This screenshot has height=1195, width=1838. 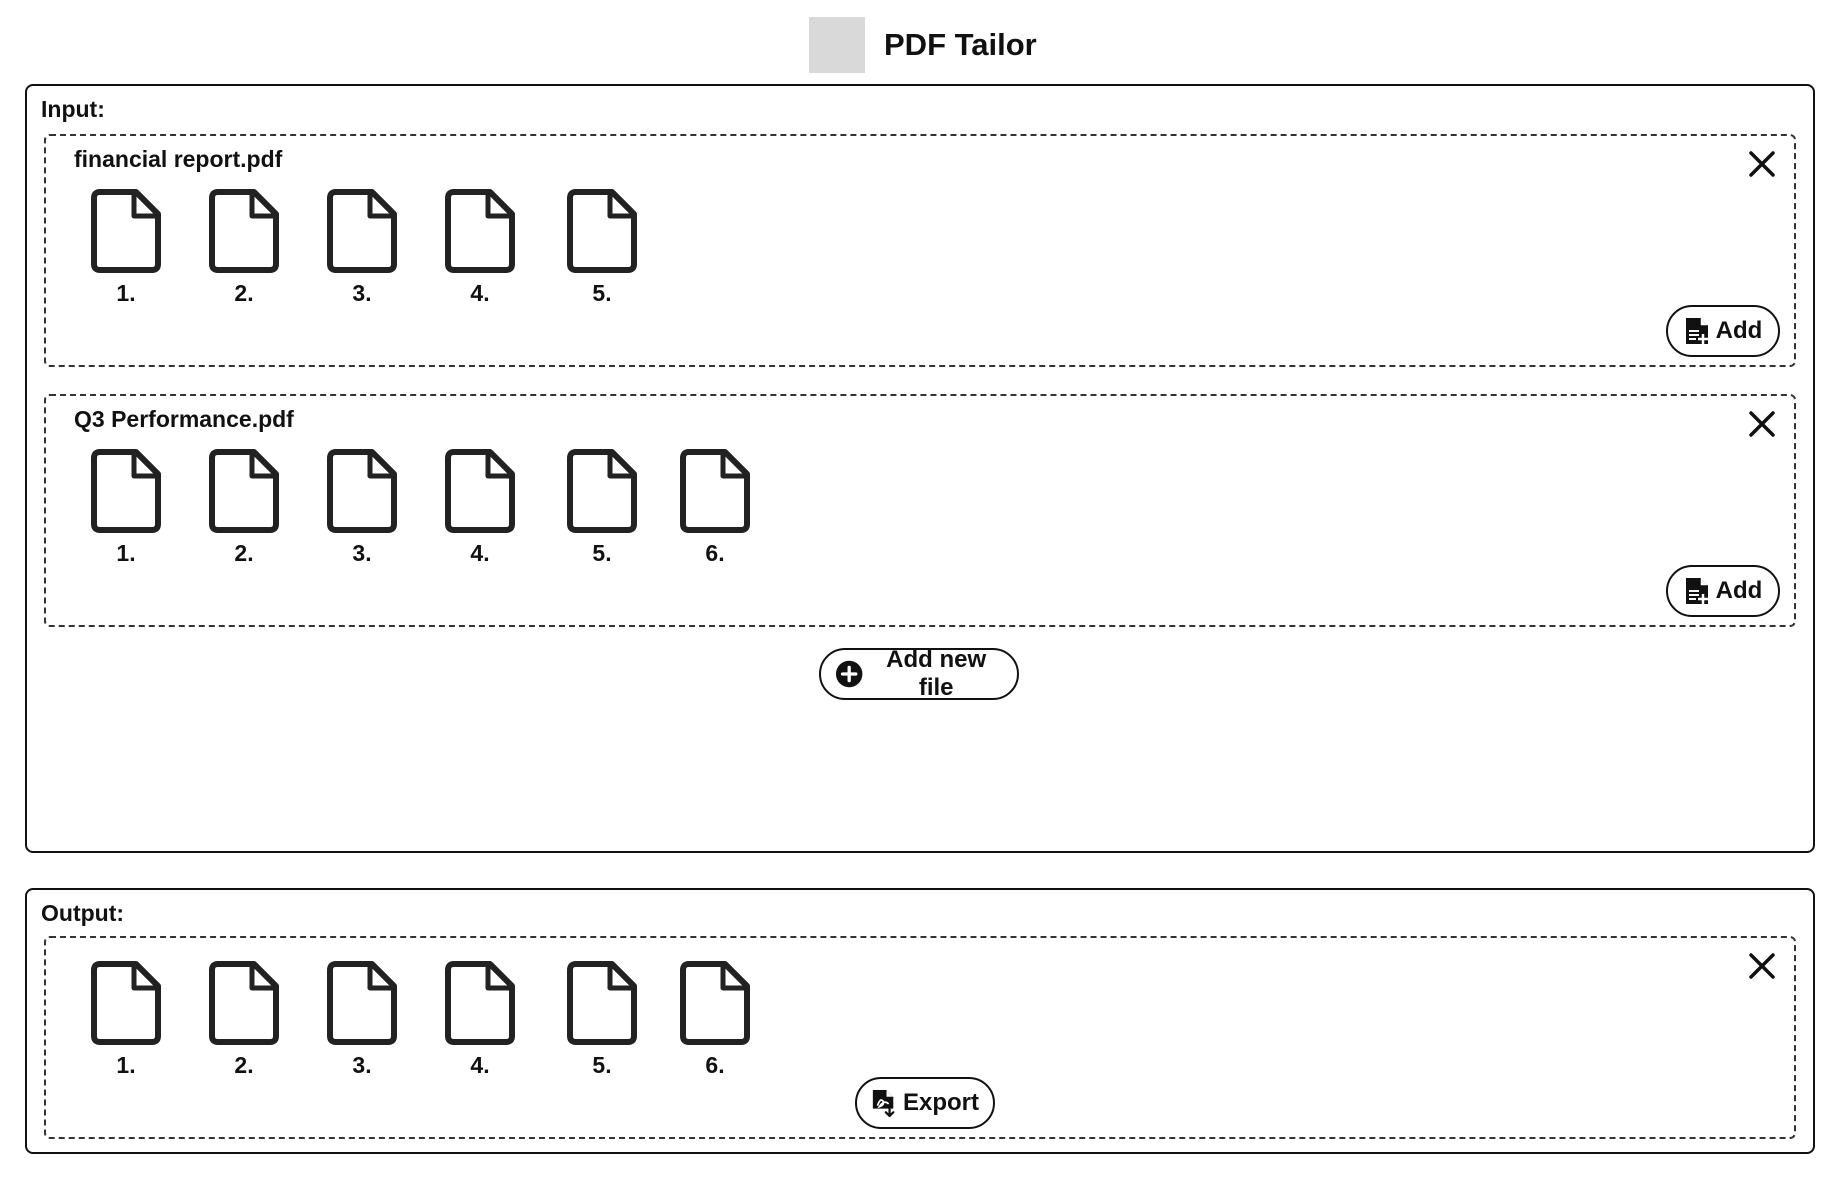 What do you see at coordinates (73, 109) in the screenshot?
I see `input-panel-label: Input:` at bounding box center [73, 109].